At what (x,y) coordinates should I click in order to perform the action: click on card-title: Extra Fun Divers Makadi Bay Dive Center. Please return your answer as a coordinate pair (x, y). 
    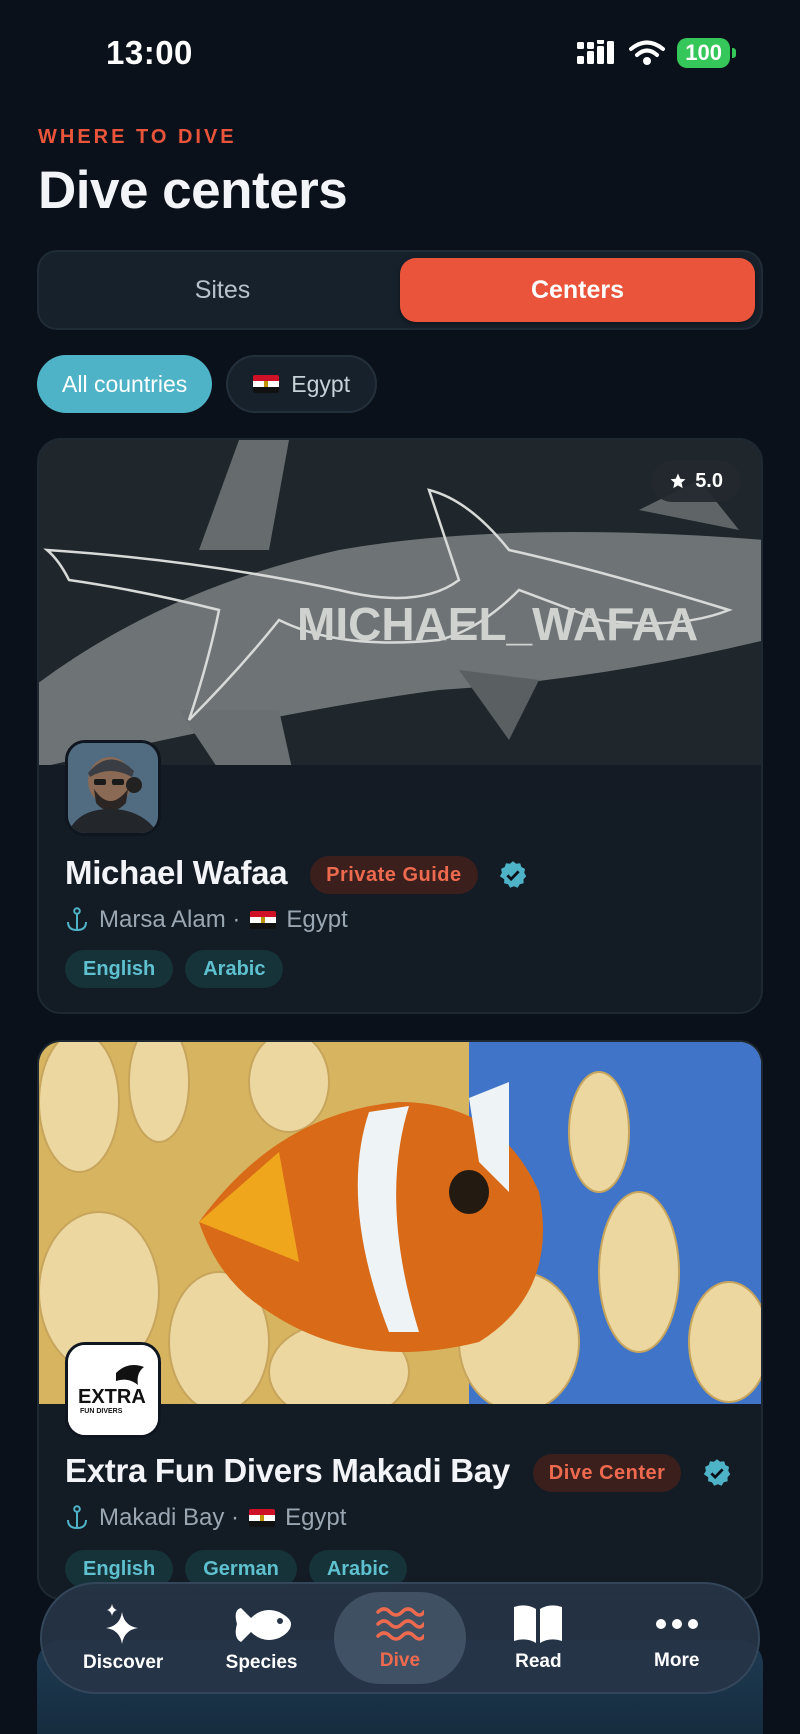
    Looking at the image, I should click on (398, 1472).